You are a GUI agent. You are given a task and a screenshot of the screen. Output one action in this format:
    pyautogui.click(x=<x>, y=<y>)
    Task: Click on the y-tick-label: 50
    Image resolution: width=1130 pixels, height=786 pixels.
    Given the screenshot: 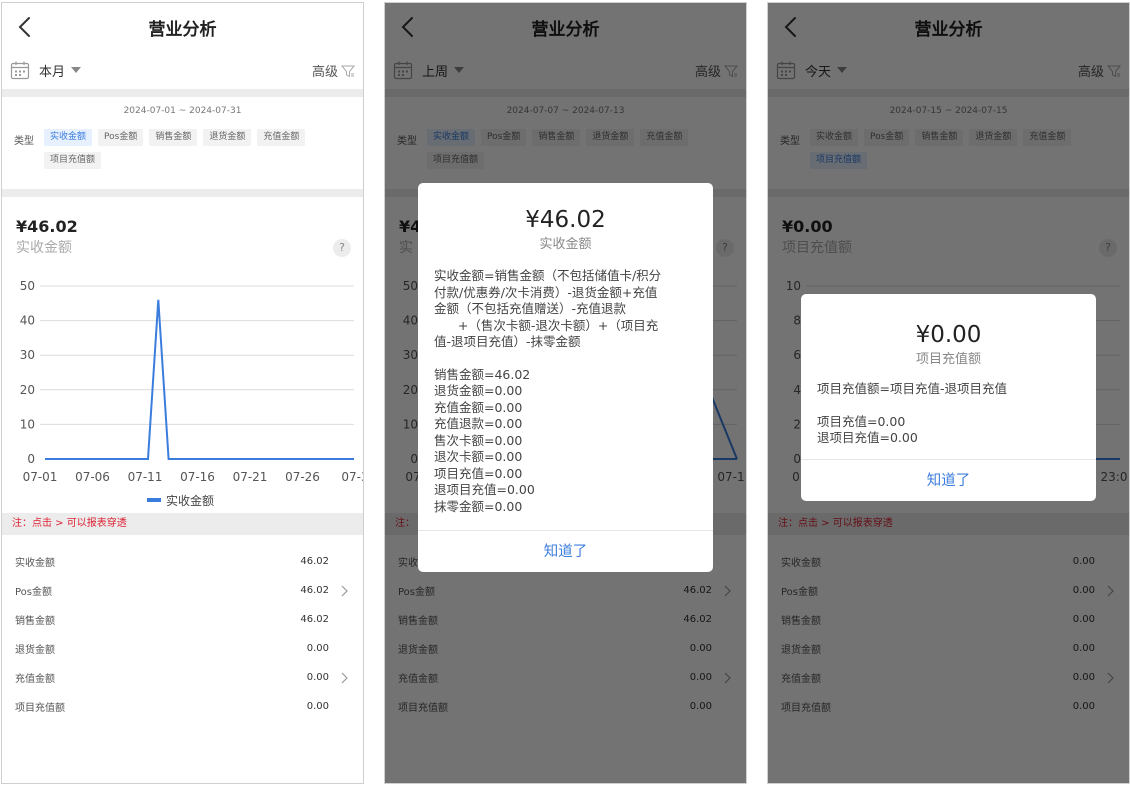 What is the action you would take?
    pyautogui.click(x=27, y=286)
    